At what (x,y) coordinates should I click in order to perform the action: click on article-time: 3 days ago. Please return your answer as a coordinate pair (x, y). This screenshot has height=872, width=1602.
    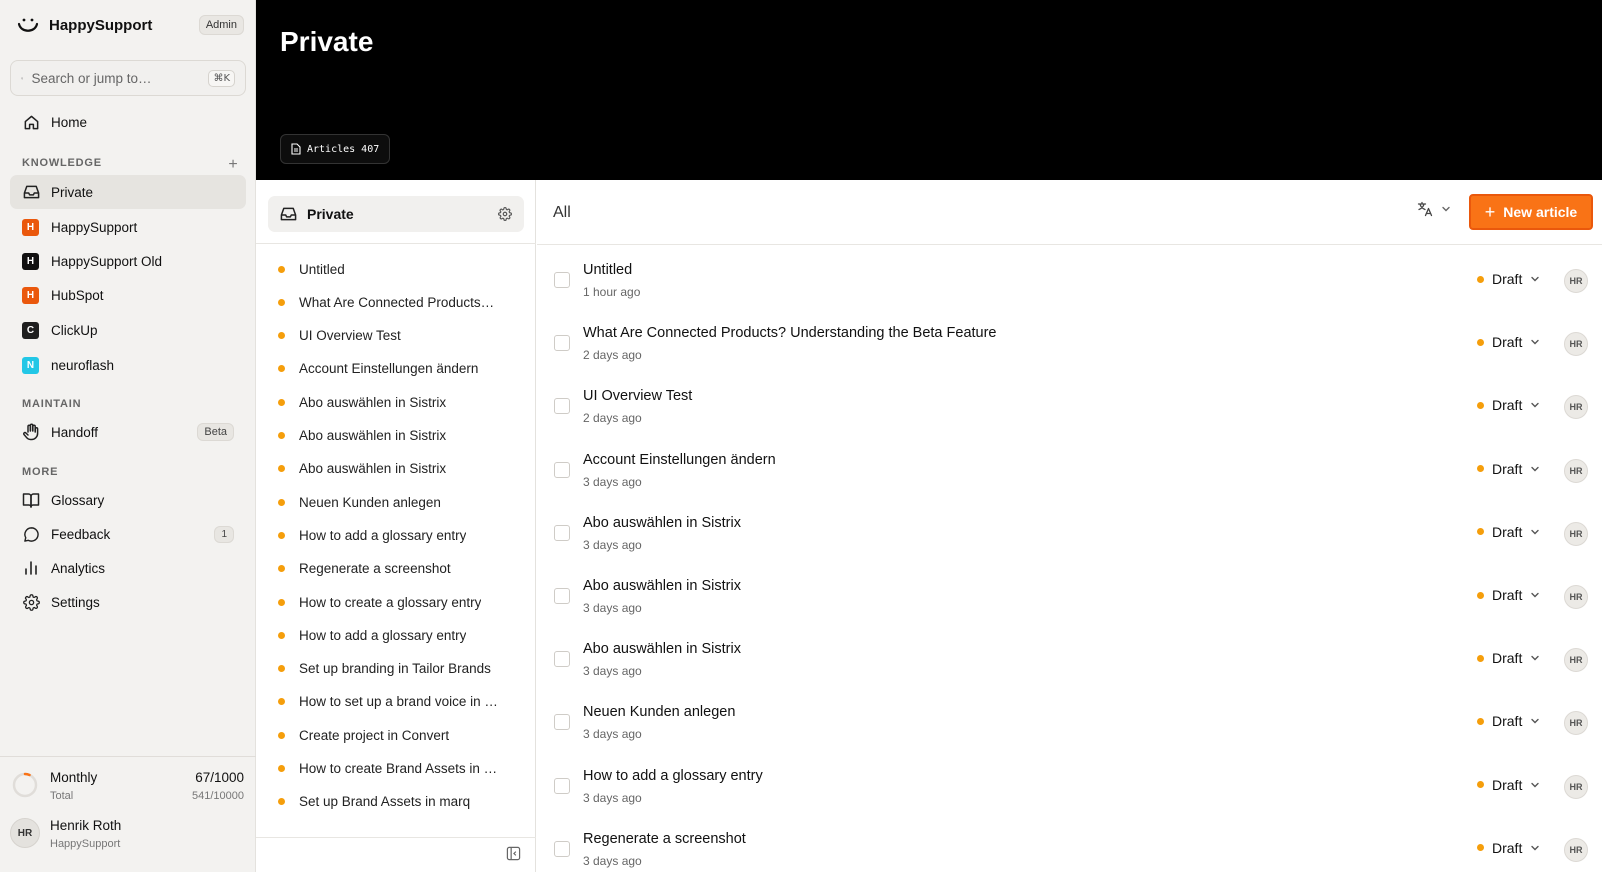
    Looking at the image, I should click on (612, 734).